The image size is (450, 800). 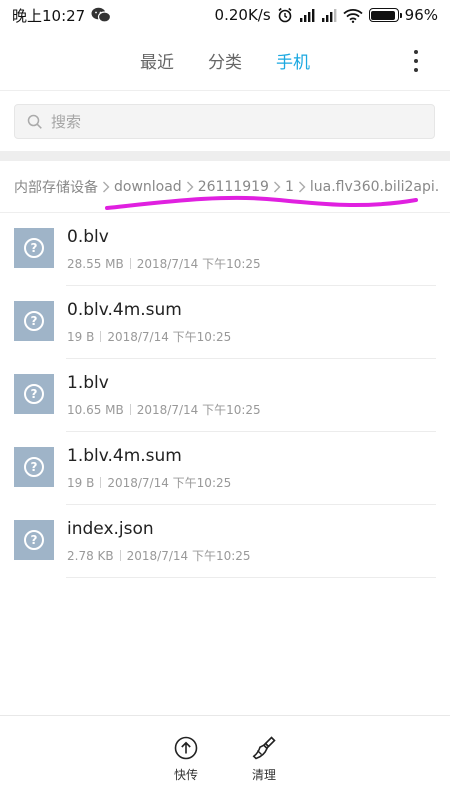 I want to click on search-icon, so click(x=34, y=121).